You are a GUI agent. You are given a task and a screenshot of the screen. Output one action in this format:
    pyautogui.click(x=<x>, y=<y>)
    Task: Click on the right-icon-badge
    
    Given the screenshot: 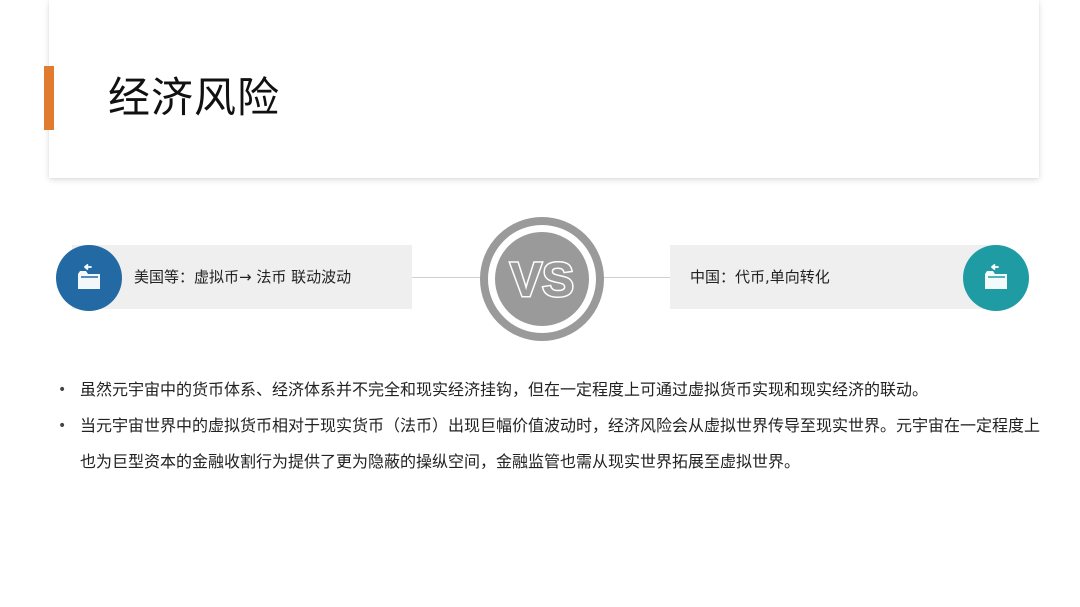 What is the action you would take?
    pyautogui.click(x=996, y=278)
    